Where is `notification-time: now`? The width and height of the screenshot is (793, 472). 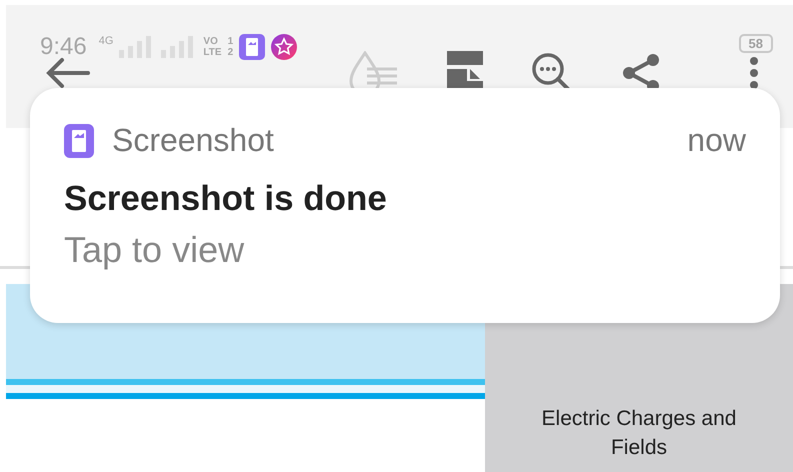 notification-time: now is located at coordinates (716, 140).